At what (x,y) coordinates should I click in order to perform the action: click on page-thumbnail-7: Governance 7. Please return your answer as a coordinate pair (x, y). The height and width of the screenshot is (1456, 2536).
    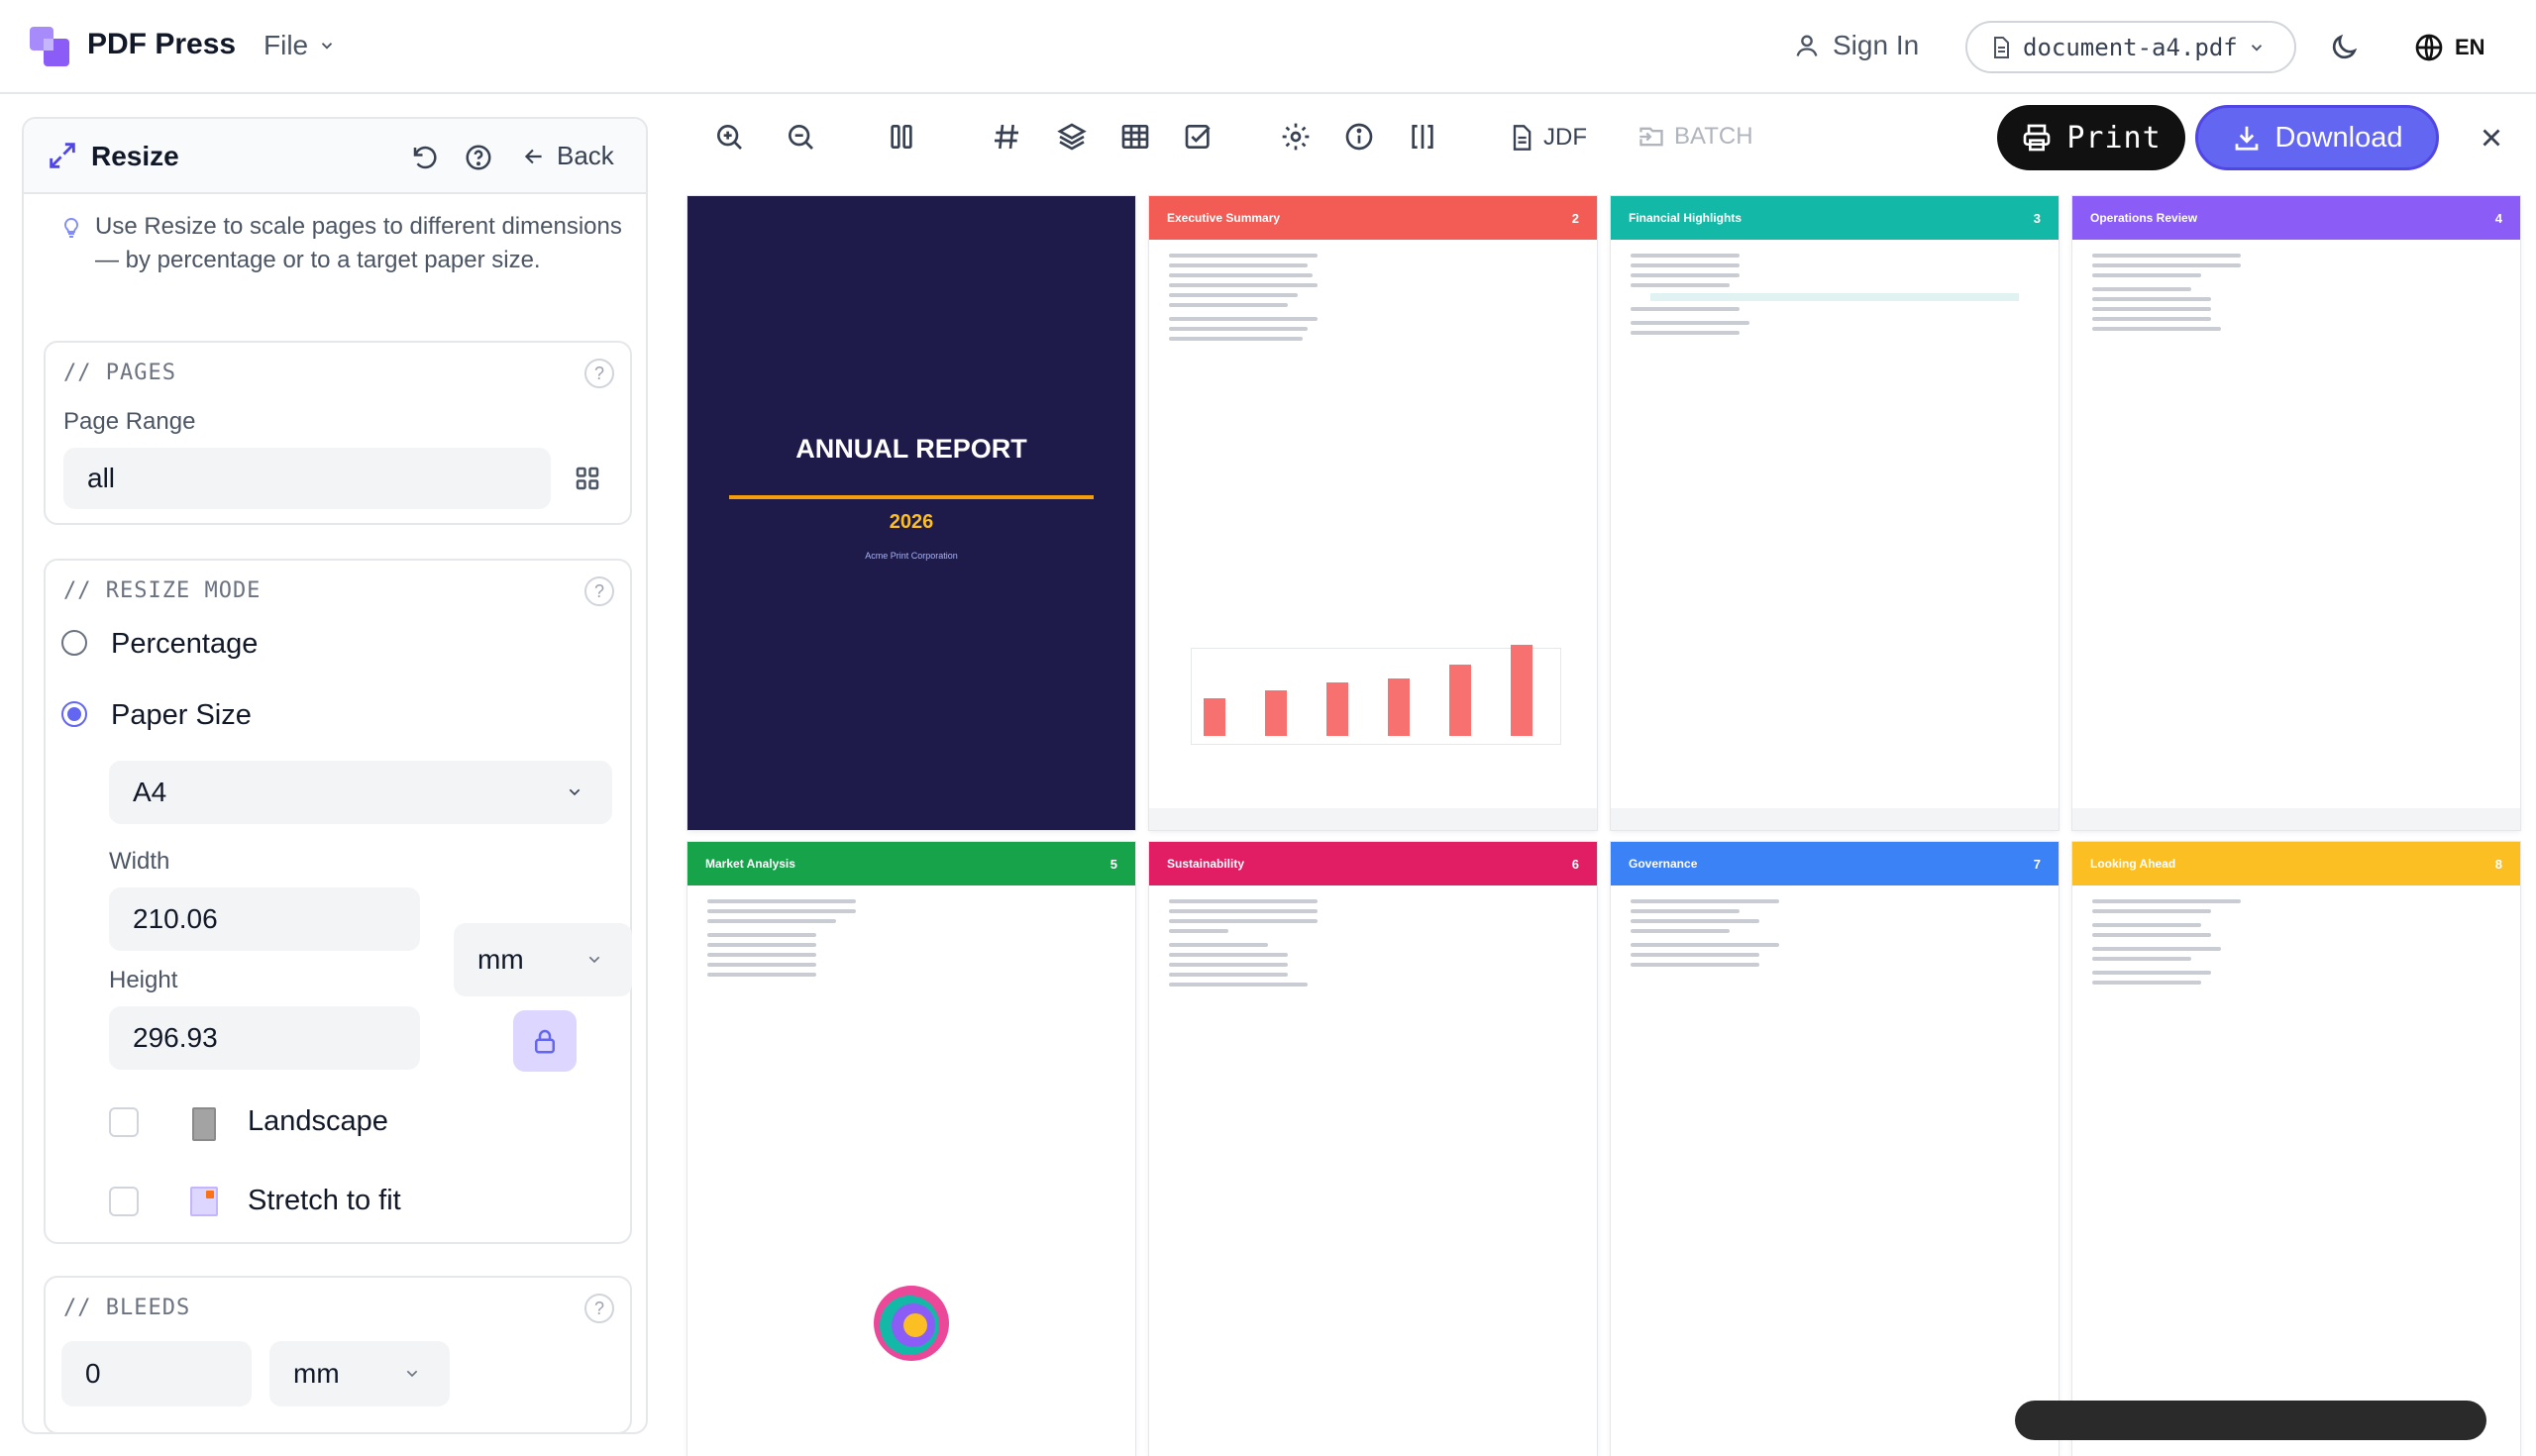
    Looking at the image, I should click on (1835, 1149).